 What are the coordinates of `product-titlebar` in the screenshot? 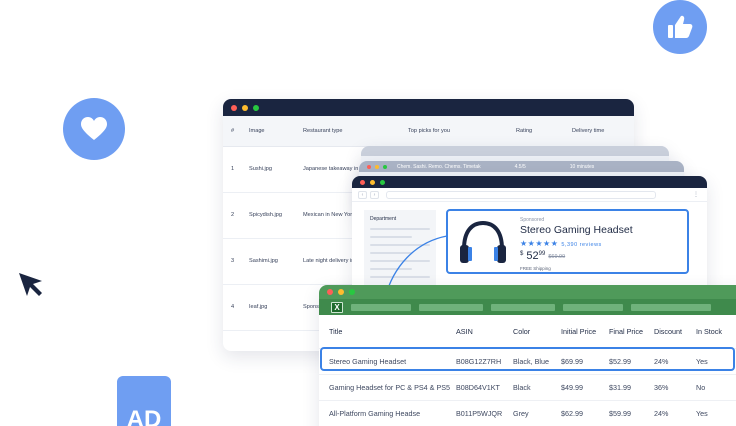 It's located at (529, 182).